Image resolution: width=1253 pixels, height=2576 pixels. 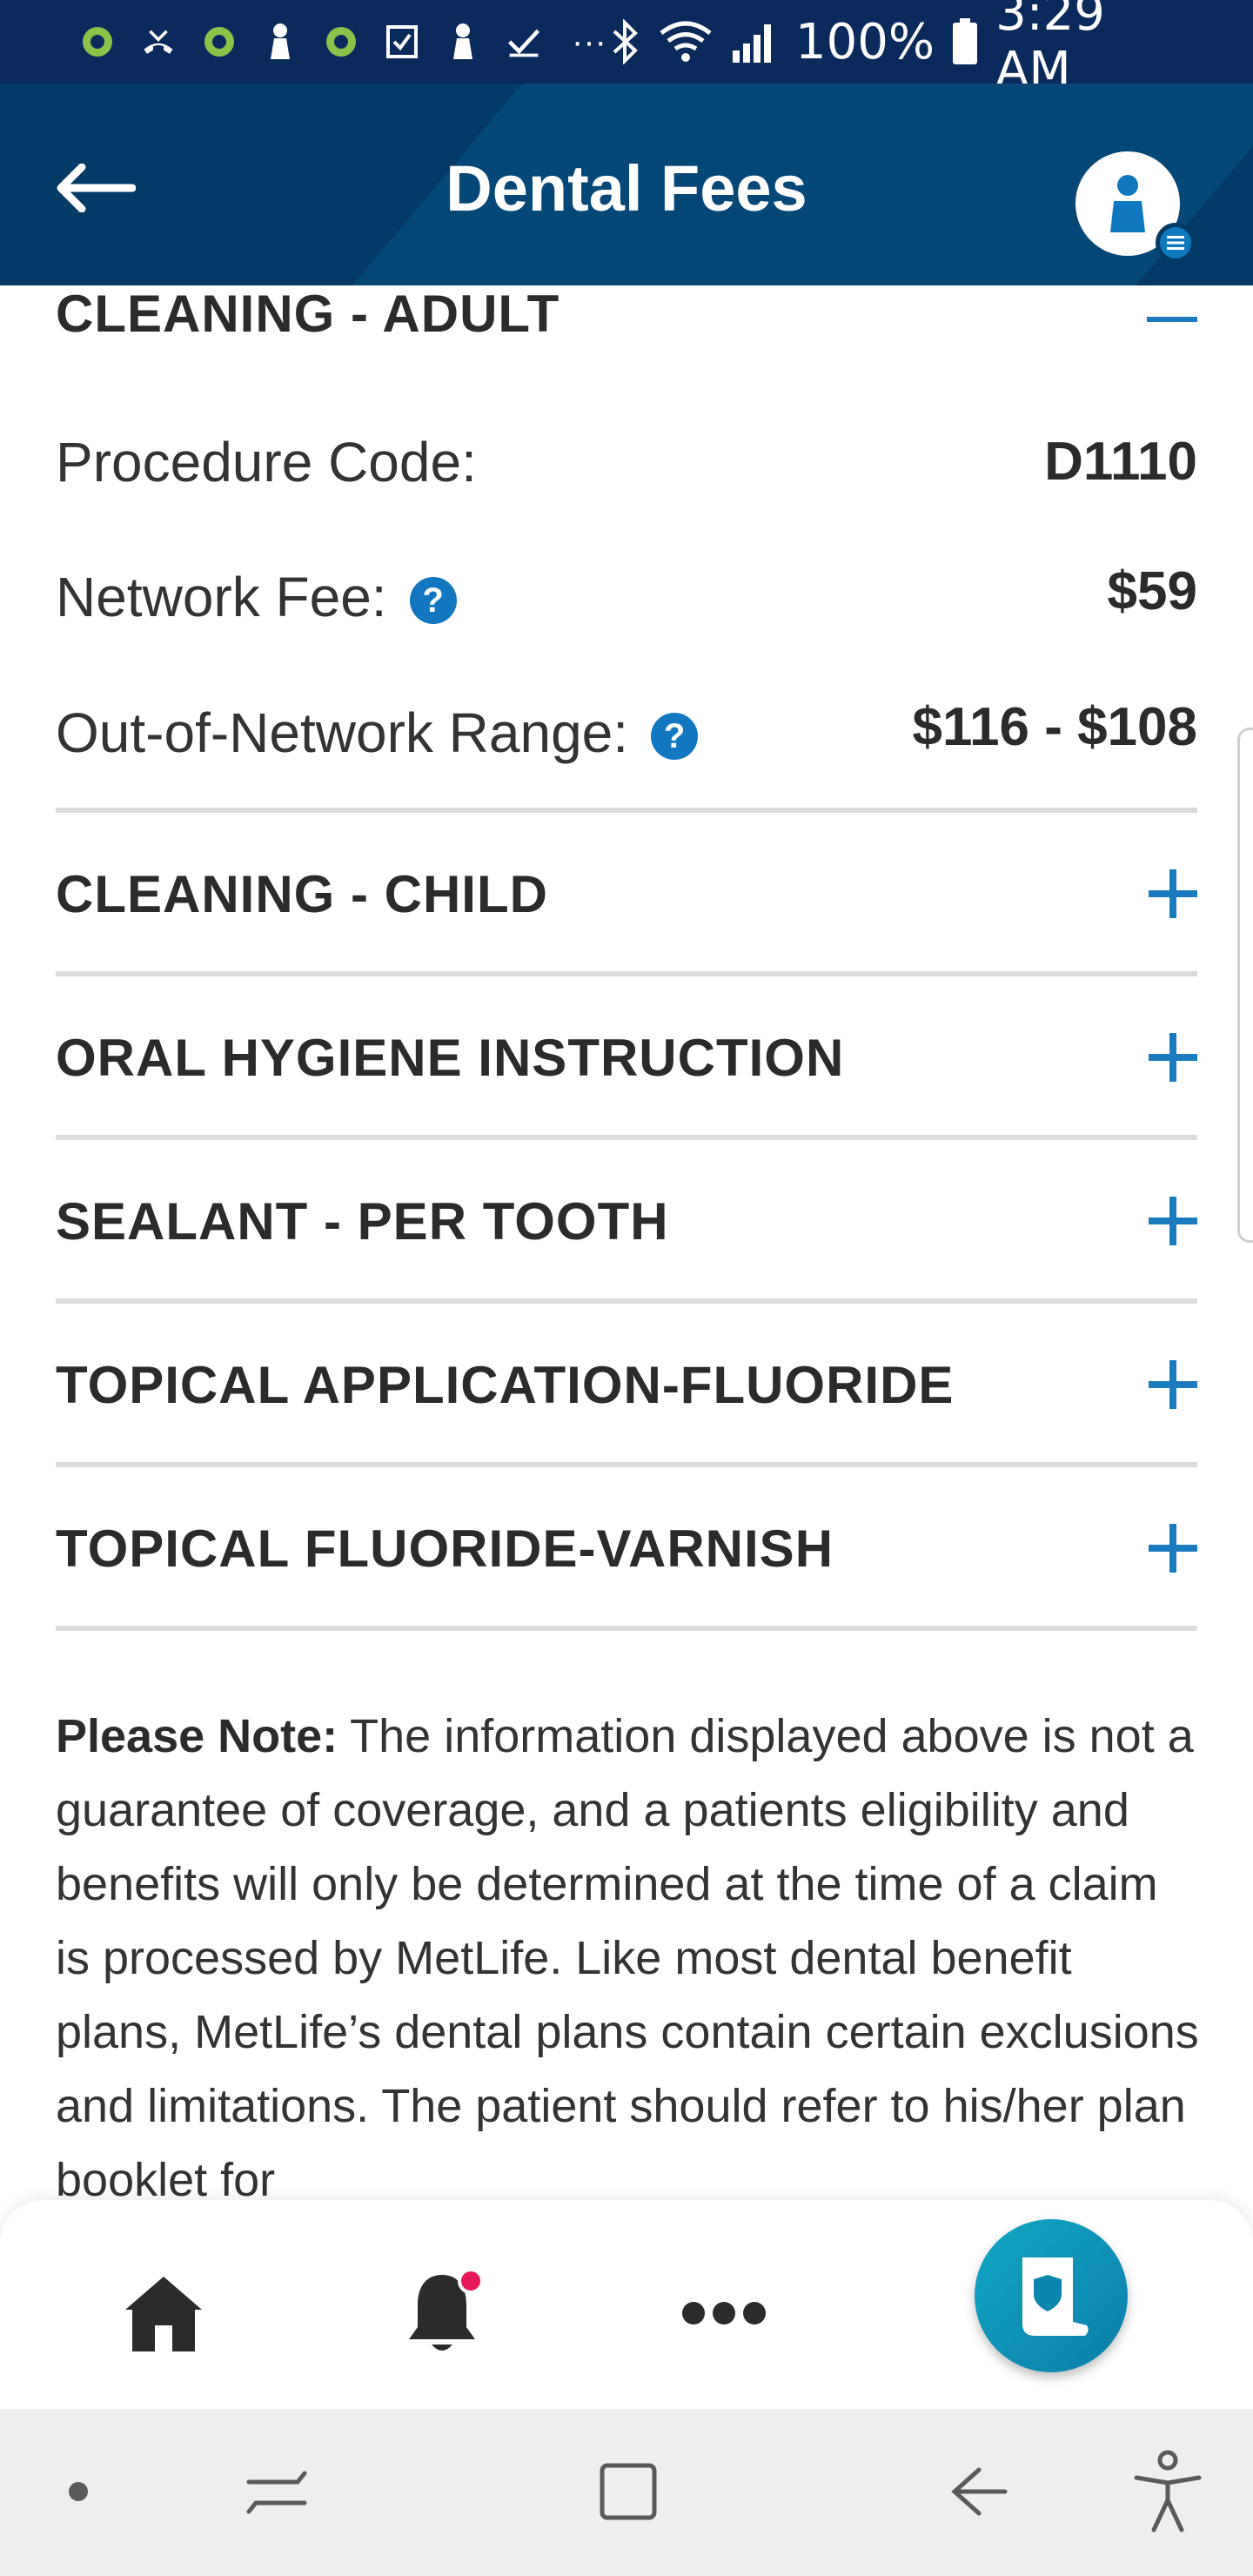 What do you see at coordinates (1127, 203) in the screenshot?
I see `person-icon` at bounding box center [1127, 203].